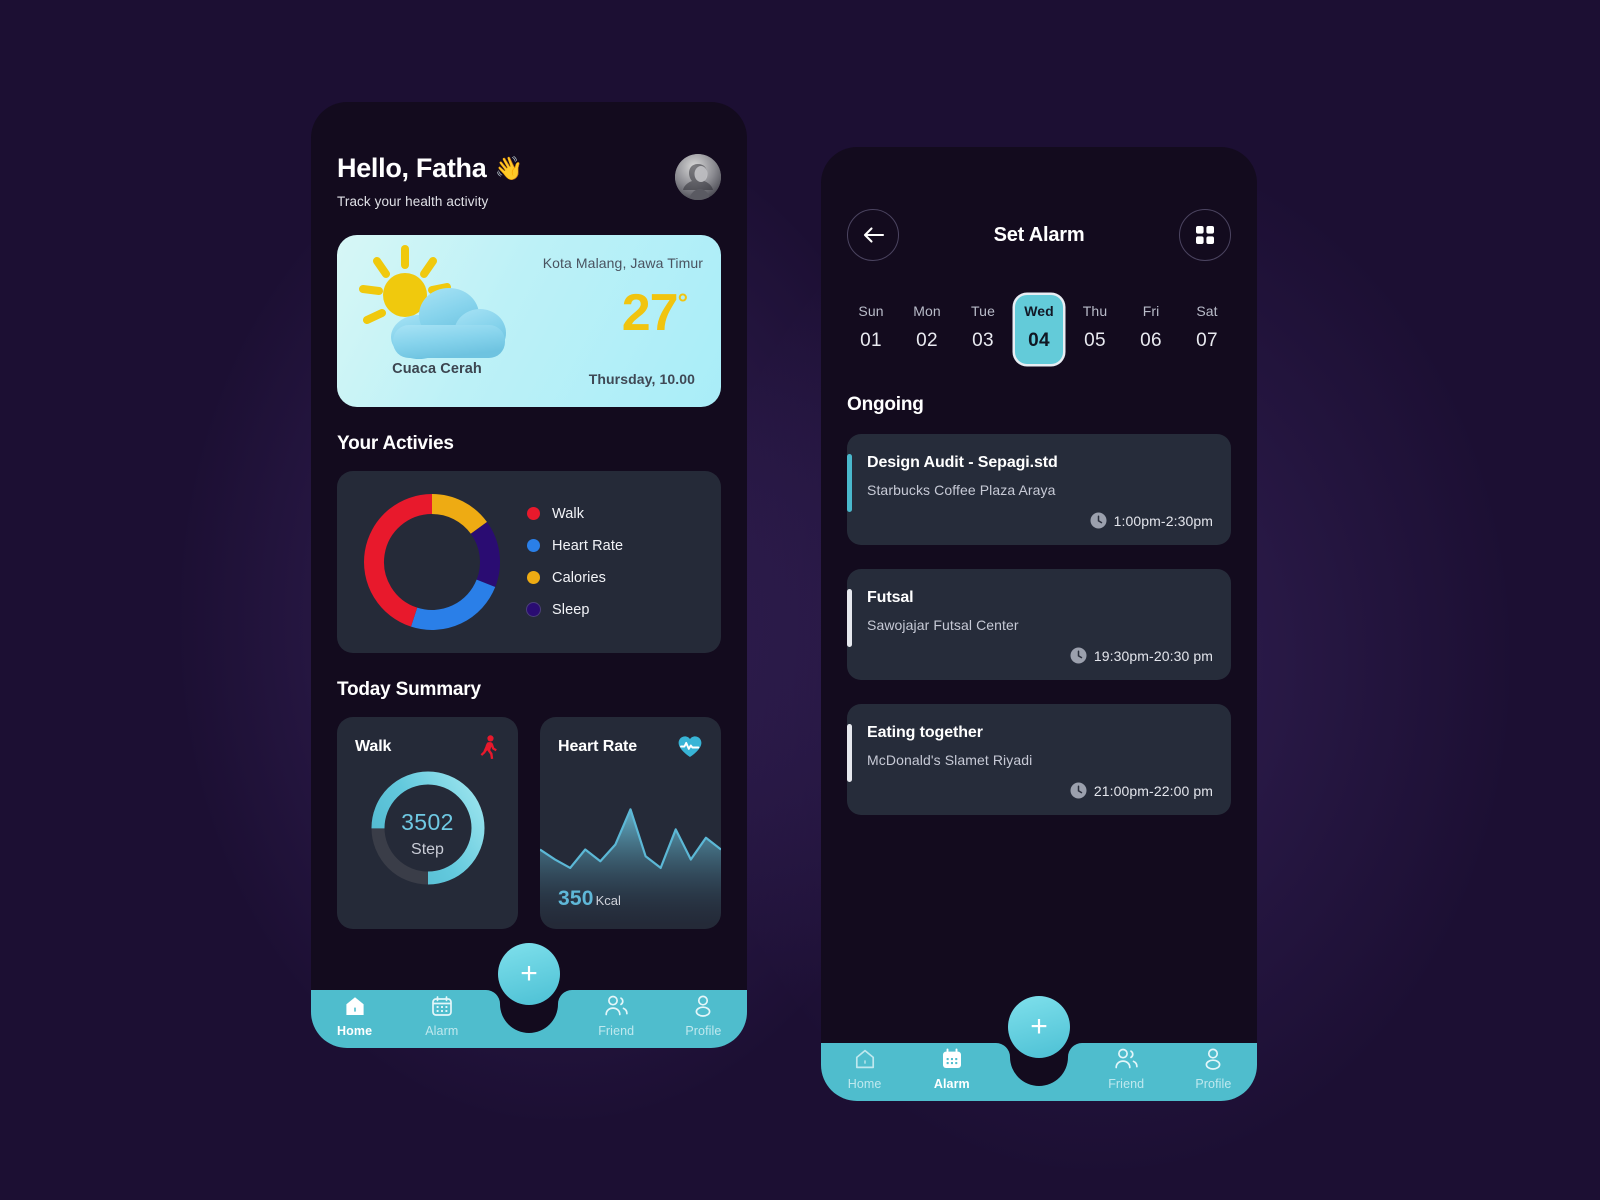  Describe the element at coordinates (529, 822) in the screenshot. I see `summary-cards-row: Walk 3502 Step Heart Rate 350 Kcal` at that location.